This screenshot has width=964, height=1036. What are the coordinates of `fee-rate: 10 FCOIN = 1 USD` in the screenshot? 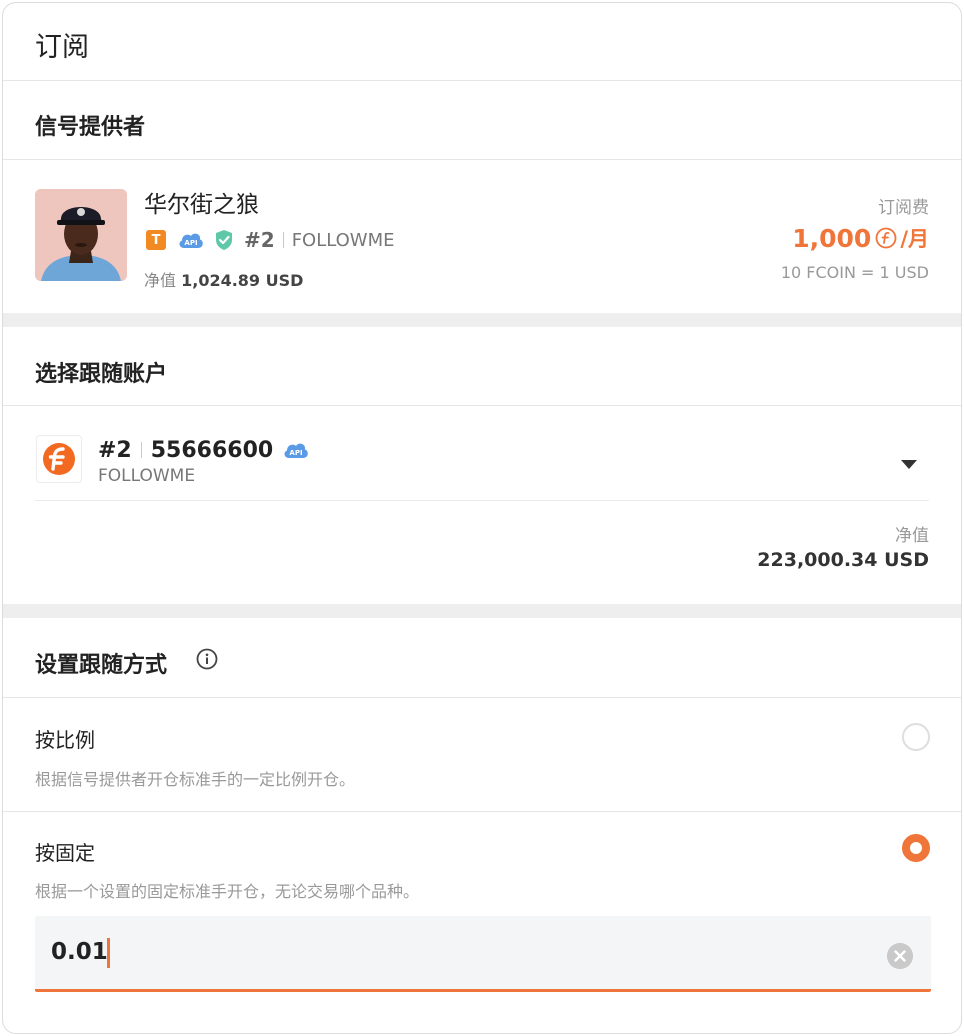 It's located at (854, 272).